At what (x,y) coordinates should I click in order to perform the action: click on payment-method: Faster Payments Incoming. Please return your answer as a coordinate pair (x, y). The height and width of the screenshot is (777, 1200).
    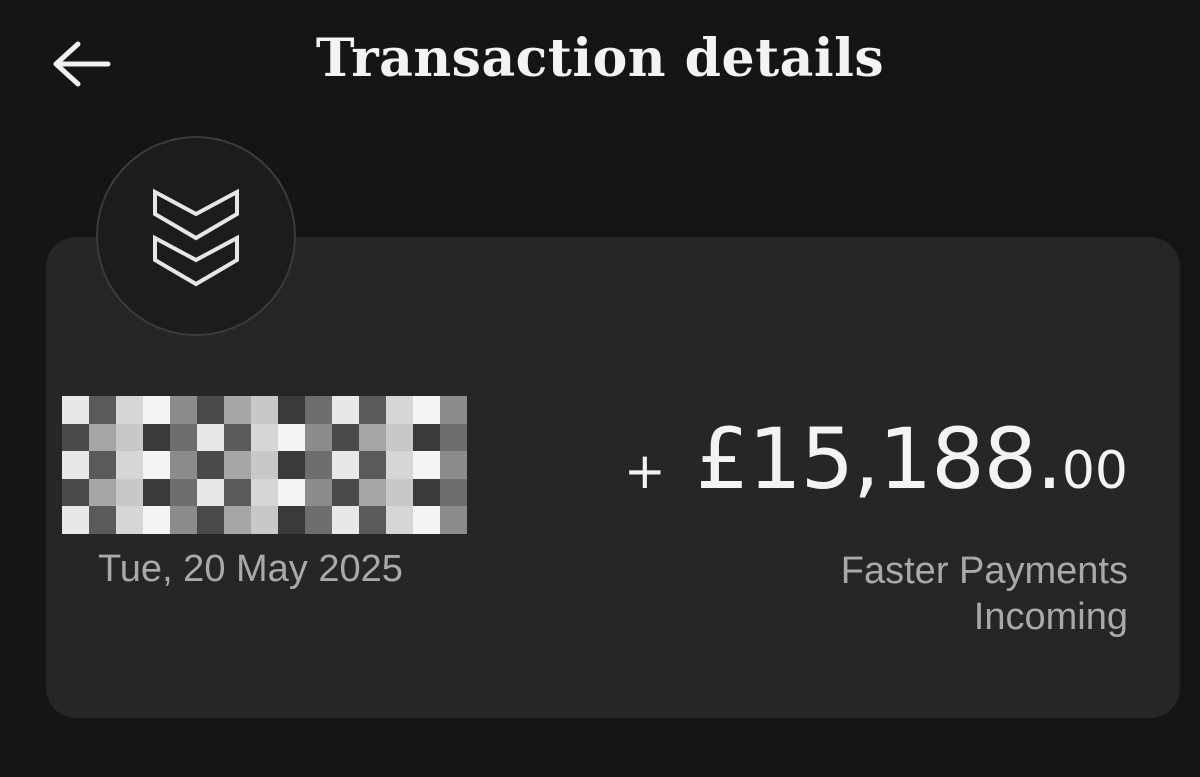
    Looking at the image, I should click on (984, 594).